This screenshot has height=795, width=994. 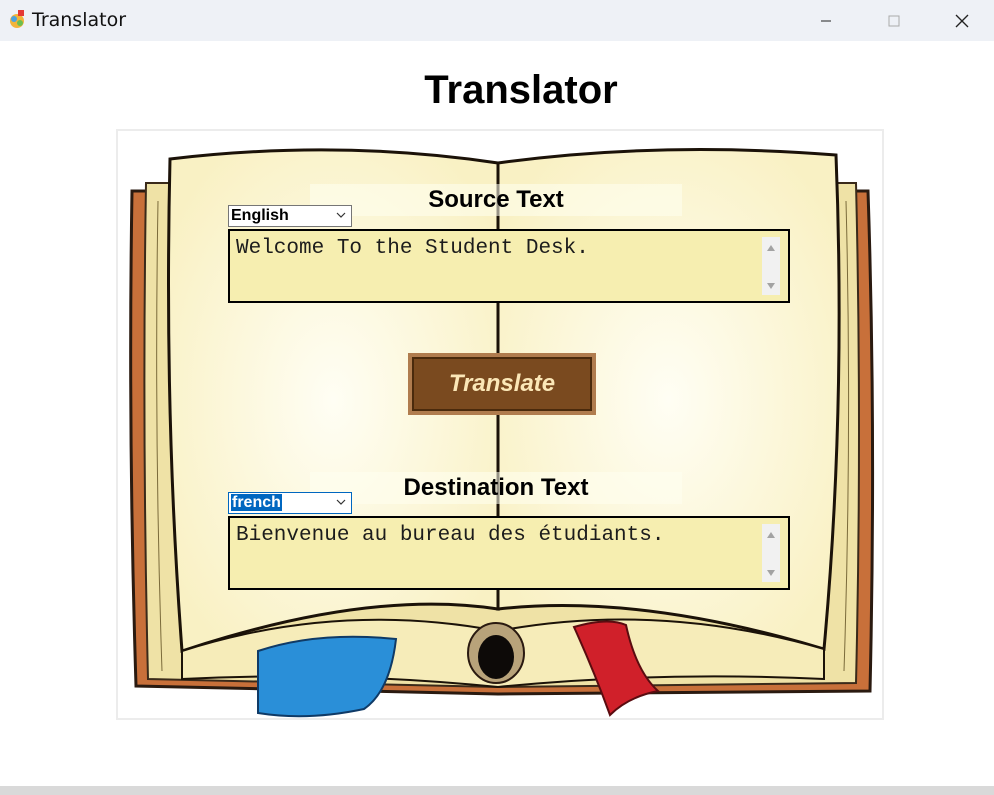 I want to click on translate-button-label: Translate, so click(x=502, y=383).